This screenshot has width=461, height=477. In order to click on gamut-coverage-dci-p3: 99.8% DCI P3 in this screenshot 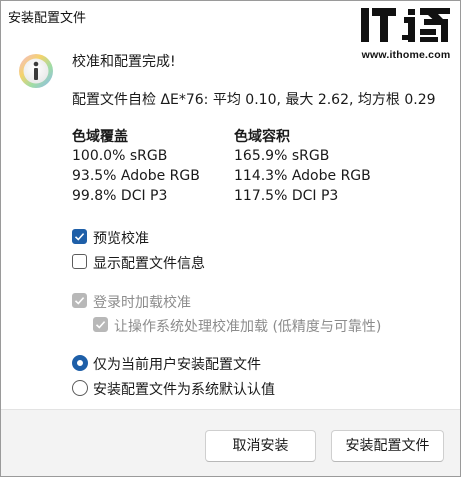, I will do `click(120, 196)`.